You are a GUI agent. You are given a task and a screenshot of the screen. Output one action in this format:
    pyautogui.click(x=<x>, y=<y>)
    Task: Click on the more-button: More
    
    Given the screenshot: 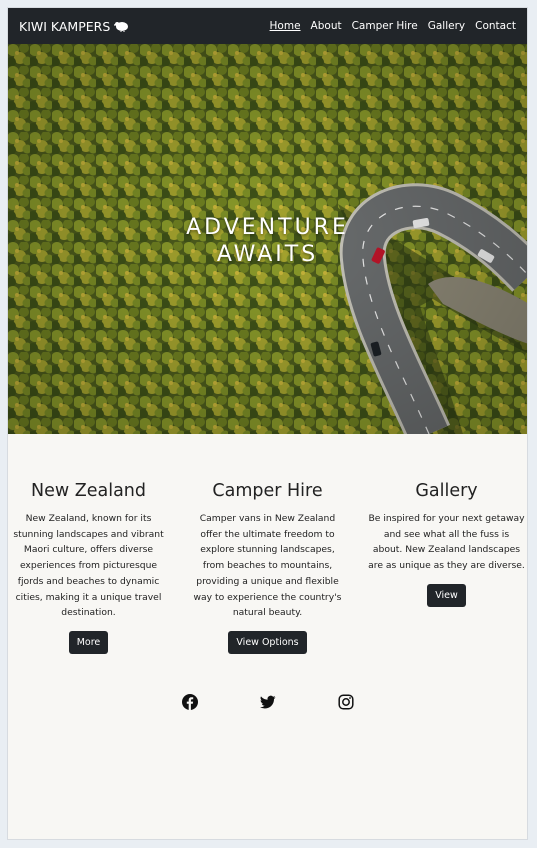 What is the action you would take?
    pyautogui.click(x=88, y=642)
    